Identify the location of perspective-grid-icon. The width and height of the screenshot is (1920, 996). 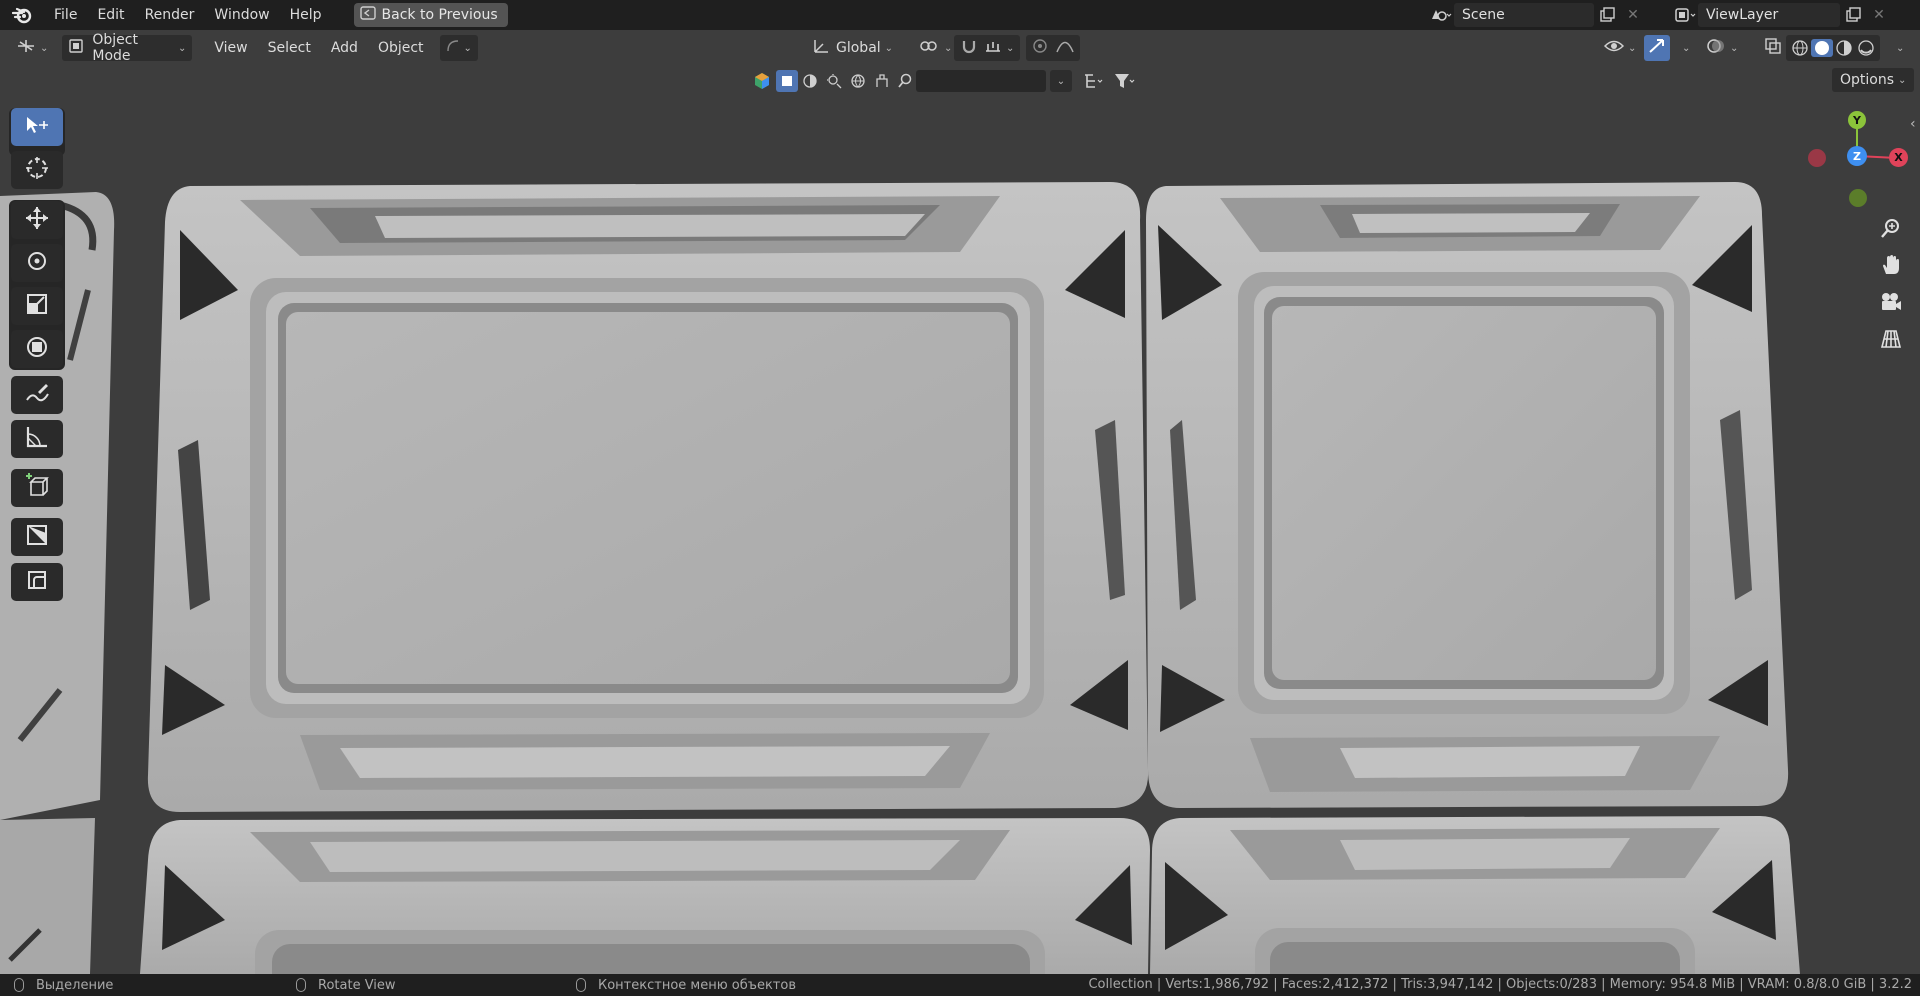
(1891, 339).